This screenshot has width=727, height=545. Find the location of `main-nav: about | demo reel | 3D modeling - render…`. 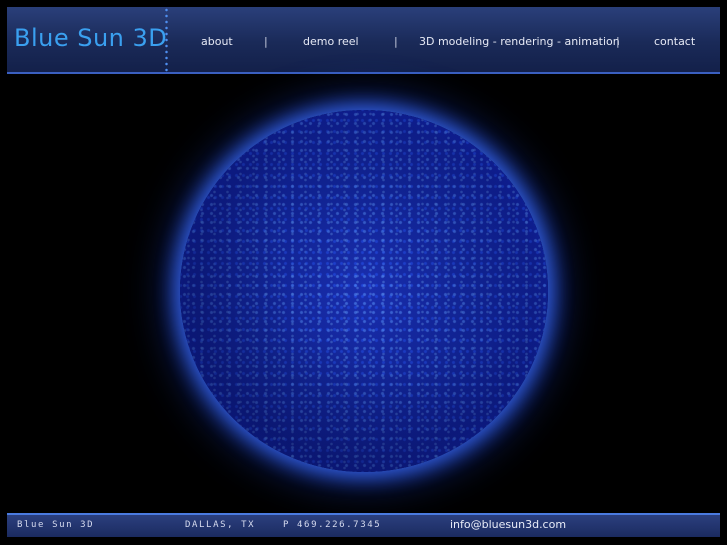

main-nav: about | demo reel | 3D modeling - render… is located at coordinates (363, 45).